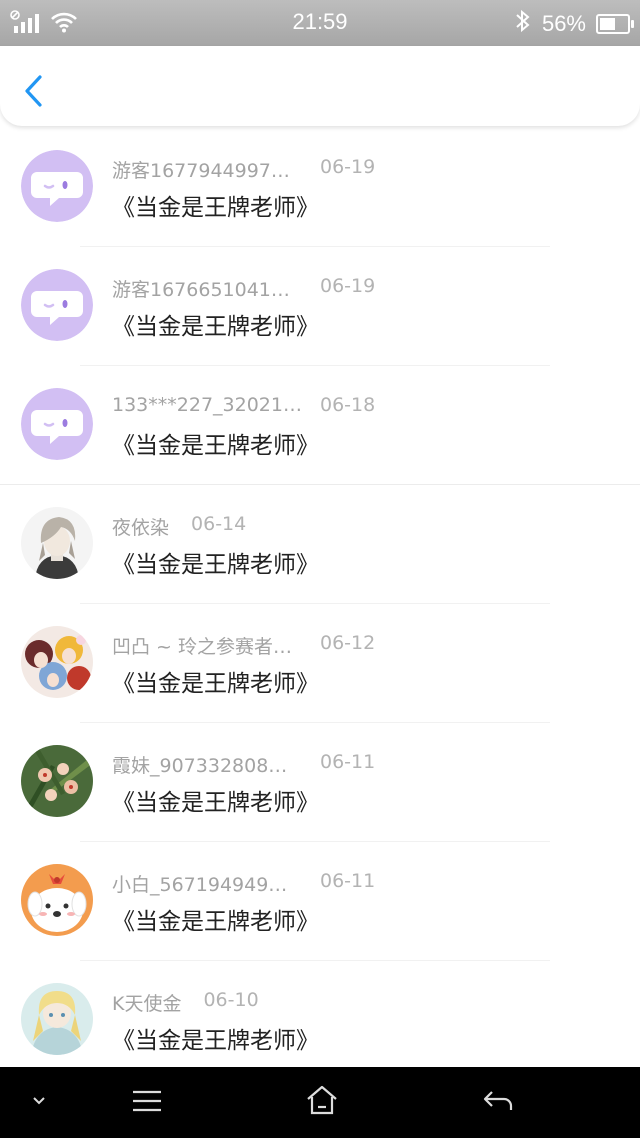 The image size is (640, 1138). I want to click on message-item: 小白_567194949… 06-11 《当金是王牌老师》, so click(320, 901).